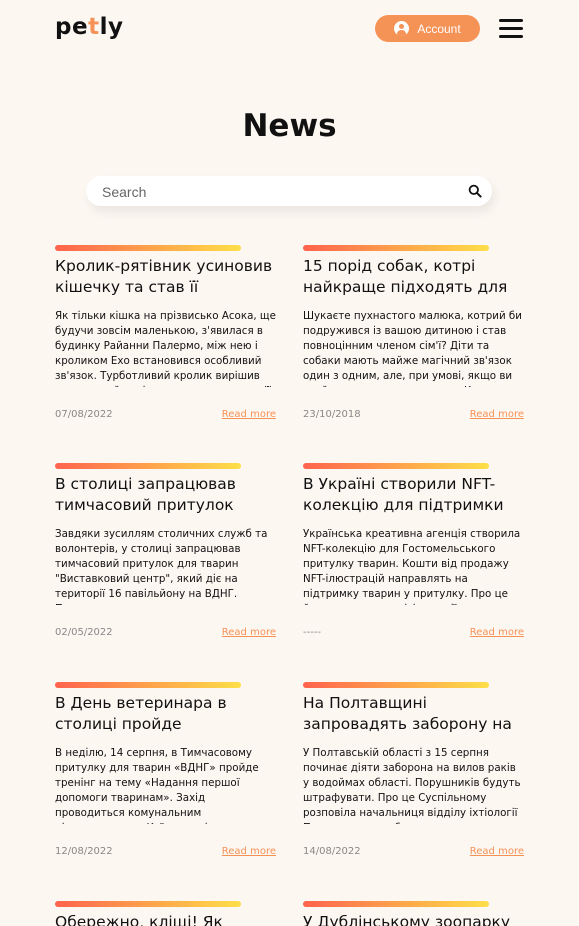 The width and height of the screenshot is (579, 926). I want to click on news-date: 02/05/2022, so click(84, 632).